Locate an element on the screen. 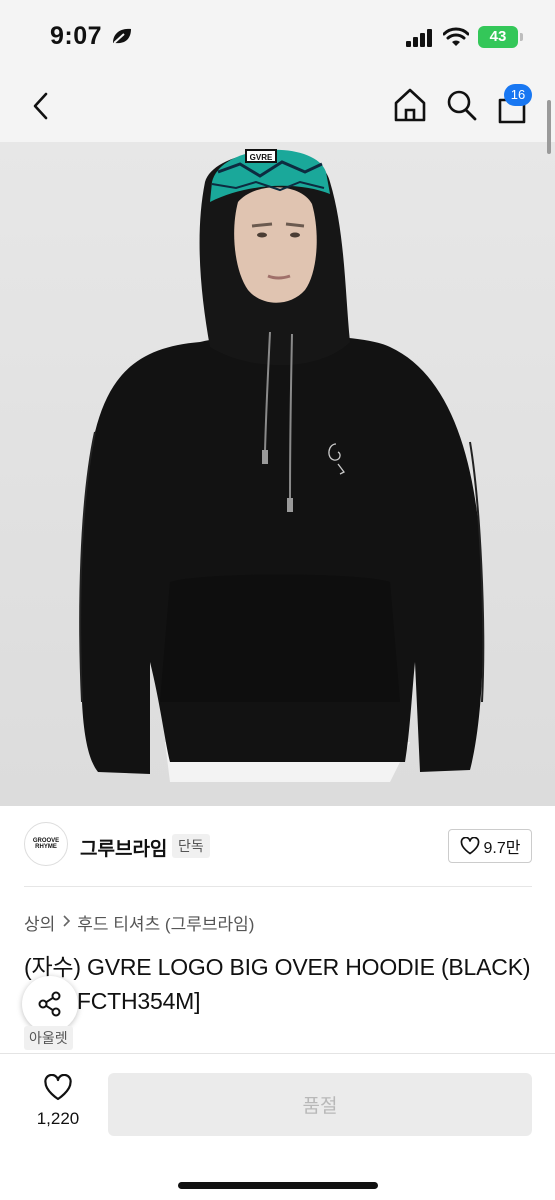  breadcrumb-item-subcategory: 후드 티셔츠 (그루브라임) is located at coordinates (165, 922).